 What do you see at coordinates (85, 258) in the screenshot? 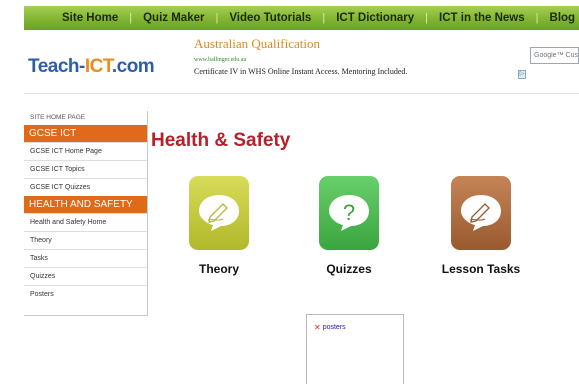
I see `sidebar-item-tasks: Tasks` at bounding box center [85, 258].